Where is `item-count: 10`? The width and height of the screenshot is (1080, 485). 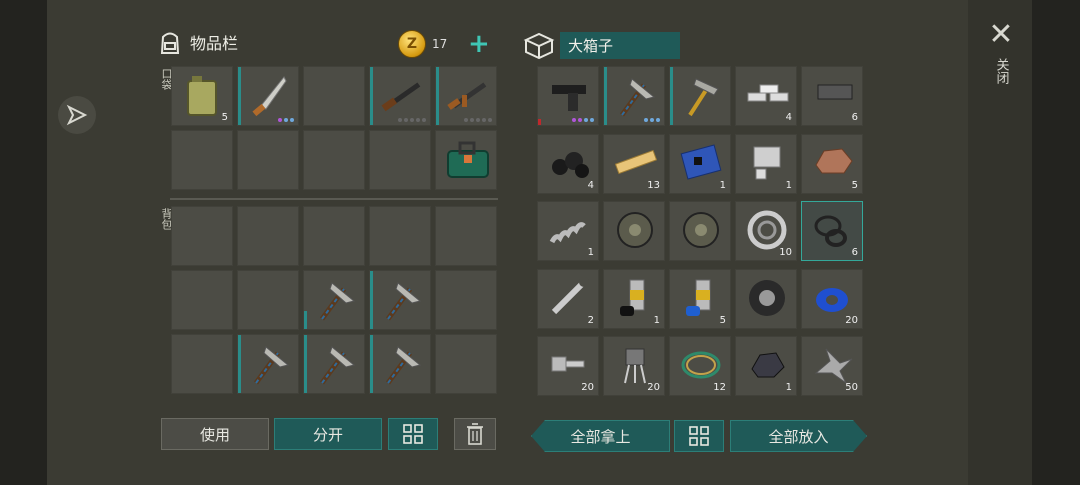 item-count: 10 is located at coordinates (785, 253).